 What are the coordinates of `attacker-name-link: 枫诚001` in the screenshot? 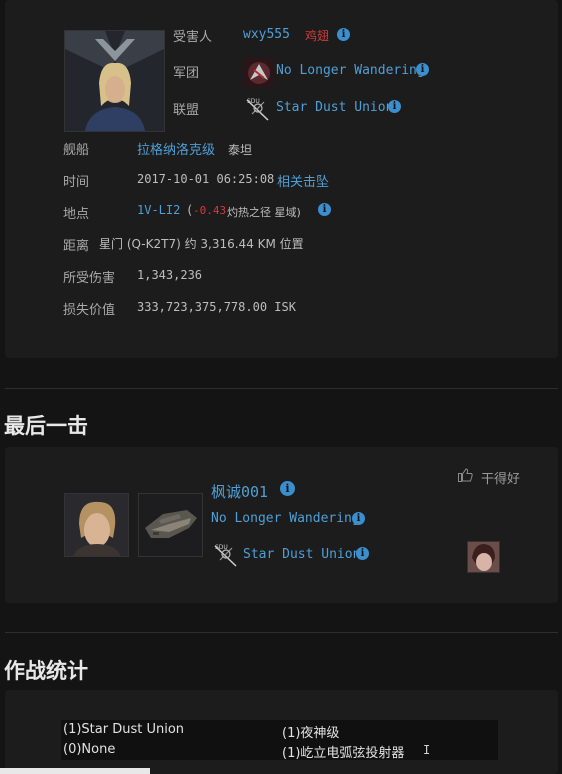 It's located at (239, 491).